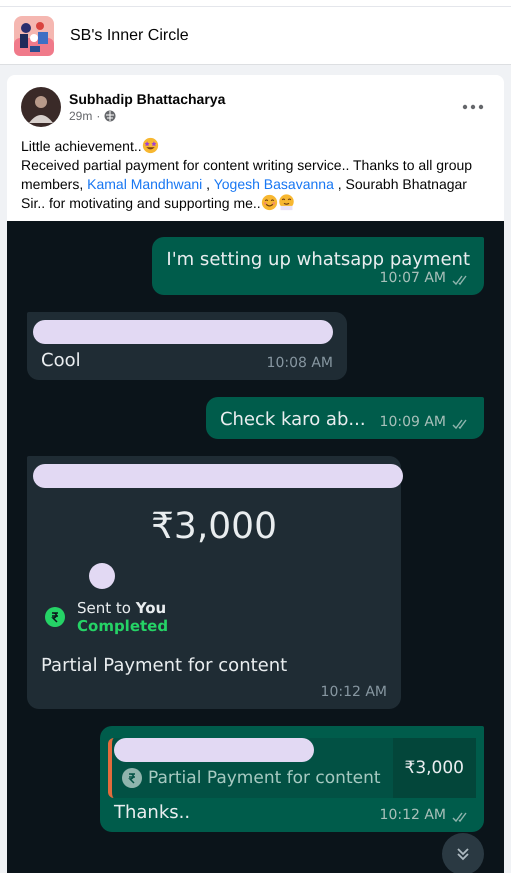 The image size is (511, 873). What do you see at coordinates (247, 174) in the screenshot?
I see `post-text: Little achievement.. Received partial payment for content writing service.. Thanks to all group members, Kamal Mandhwani , Yogesh Basavanna , Sourabh Bhatnagar Sir.. for motivating and supporting me..` at bounding box center [247, 174].